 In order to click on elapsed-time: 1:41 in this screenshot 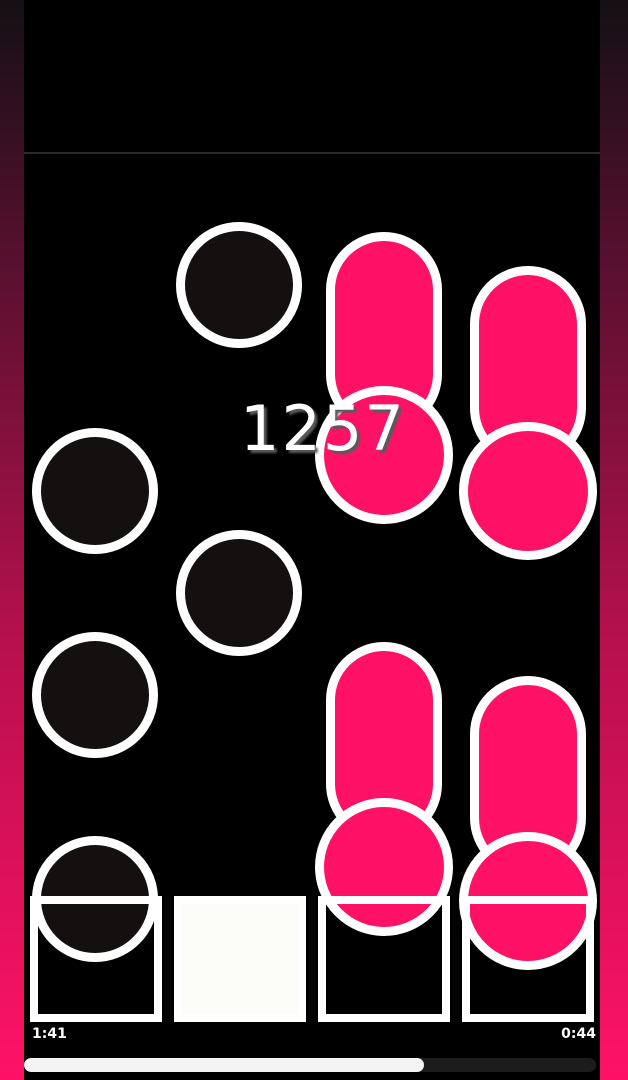, I will do `click(49, 1034)`.